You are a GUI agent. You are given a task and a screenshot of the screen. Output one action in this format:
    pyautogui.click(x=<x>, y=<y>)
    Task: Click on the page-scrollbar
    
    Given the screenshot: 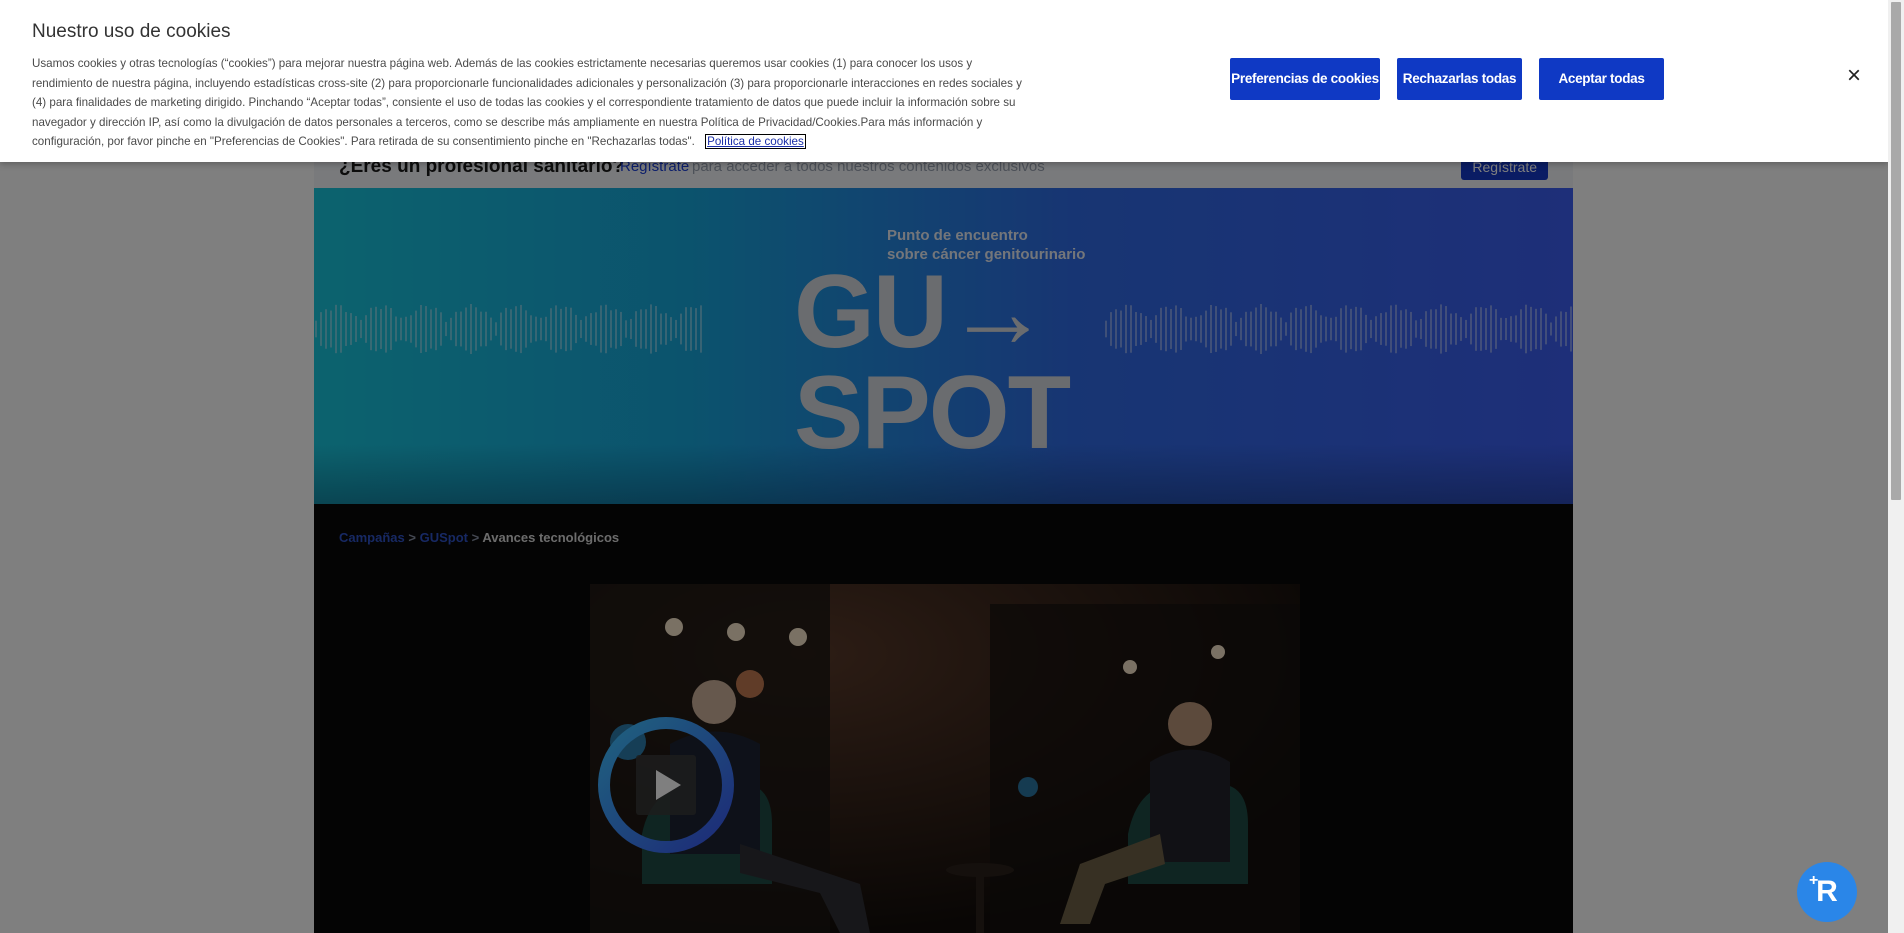 What is the action you would take?
    pyautogui.click(x=1896, y=466)
    